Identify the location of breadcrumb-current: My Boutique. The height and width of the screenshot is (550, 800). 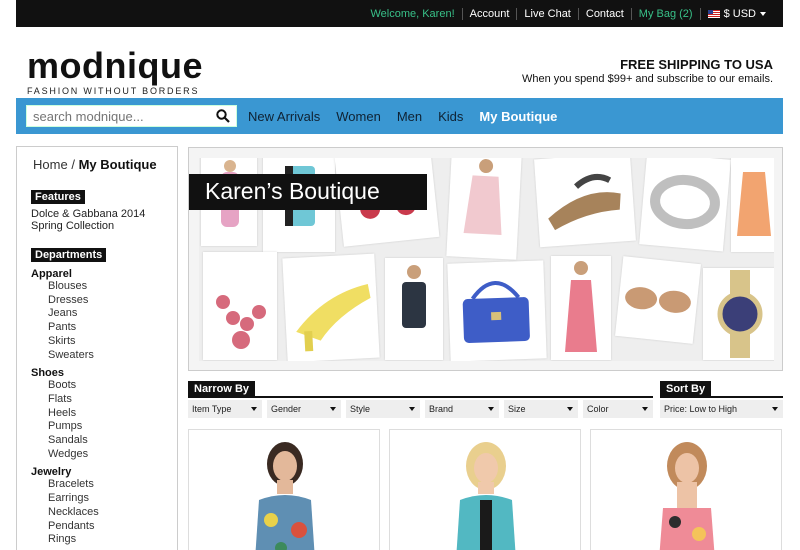
(117, 164).